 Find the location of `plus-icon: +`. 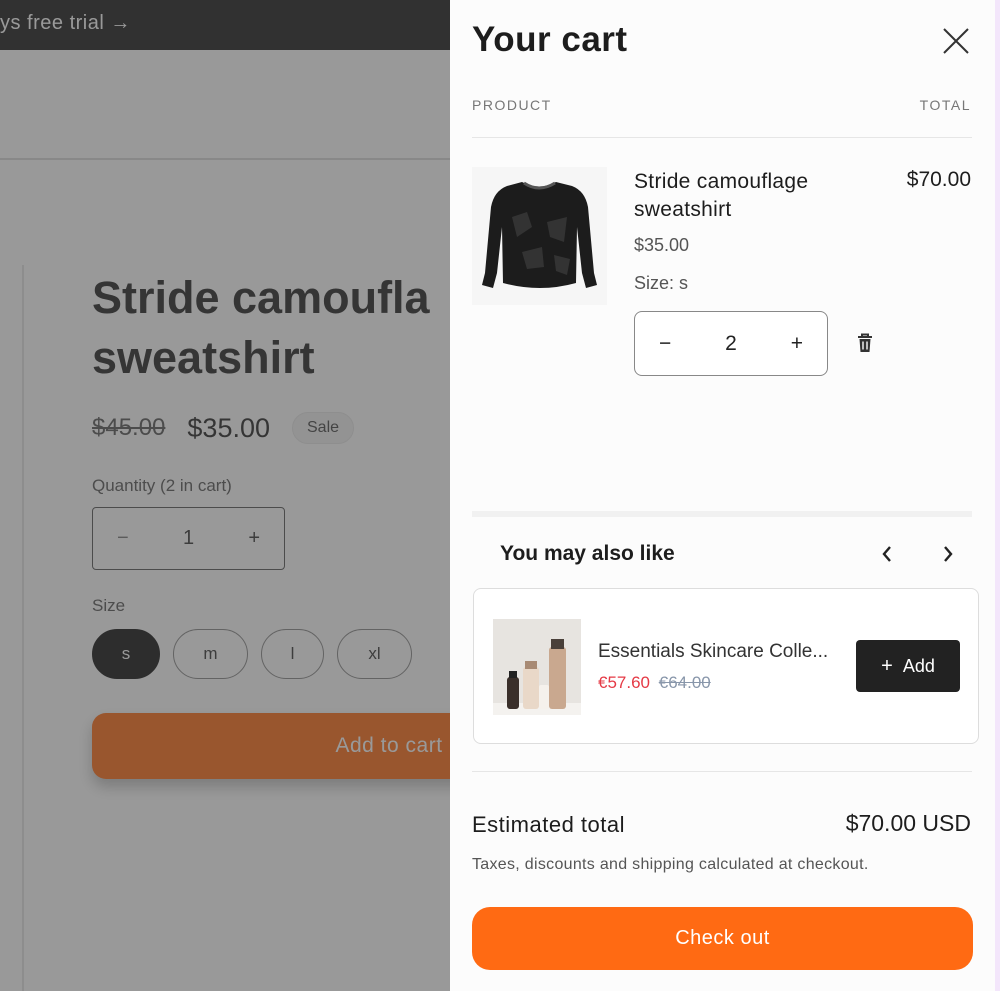

plus-icon: + is located at coordinates (887, 665).